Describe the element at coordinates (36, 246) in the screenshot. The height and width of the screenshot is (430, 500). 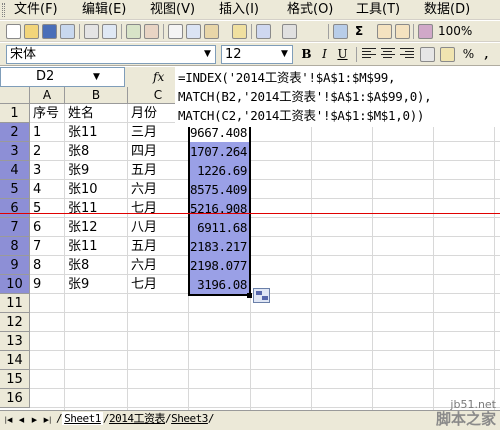
I see `cell-seq: 7` at that location.